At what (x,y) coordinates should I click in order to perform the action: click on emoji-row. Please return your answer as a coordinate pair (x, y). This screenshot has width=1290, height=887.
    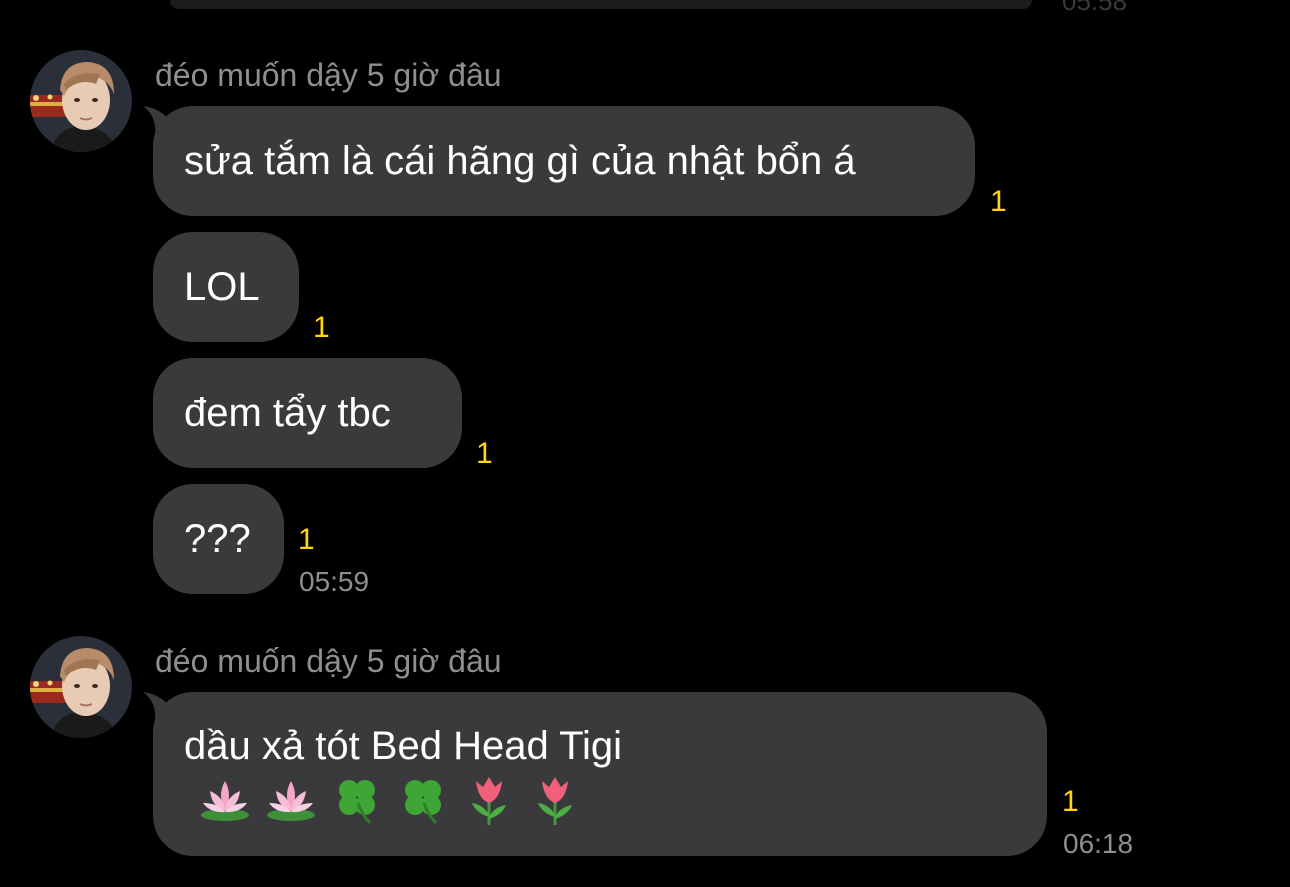
    Looking at the image, I should click on (390, 800).